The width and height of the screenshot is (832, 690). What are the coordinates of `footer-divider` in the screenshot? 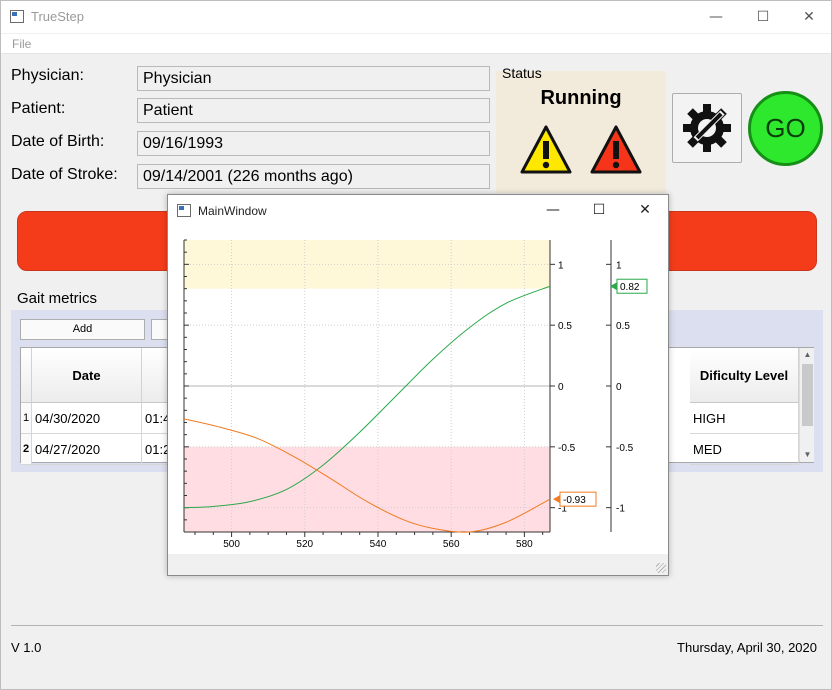 It's located at (417, 625).